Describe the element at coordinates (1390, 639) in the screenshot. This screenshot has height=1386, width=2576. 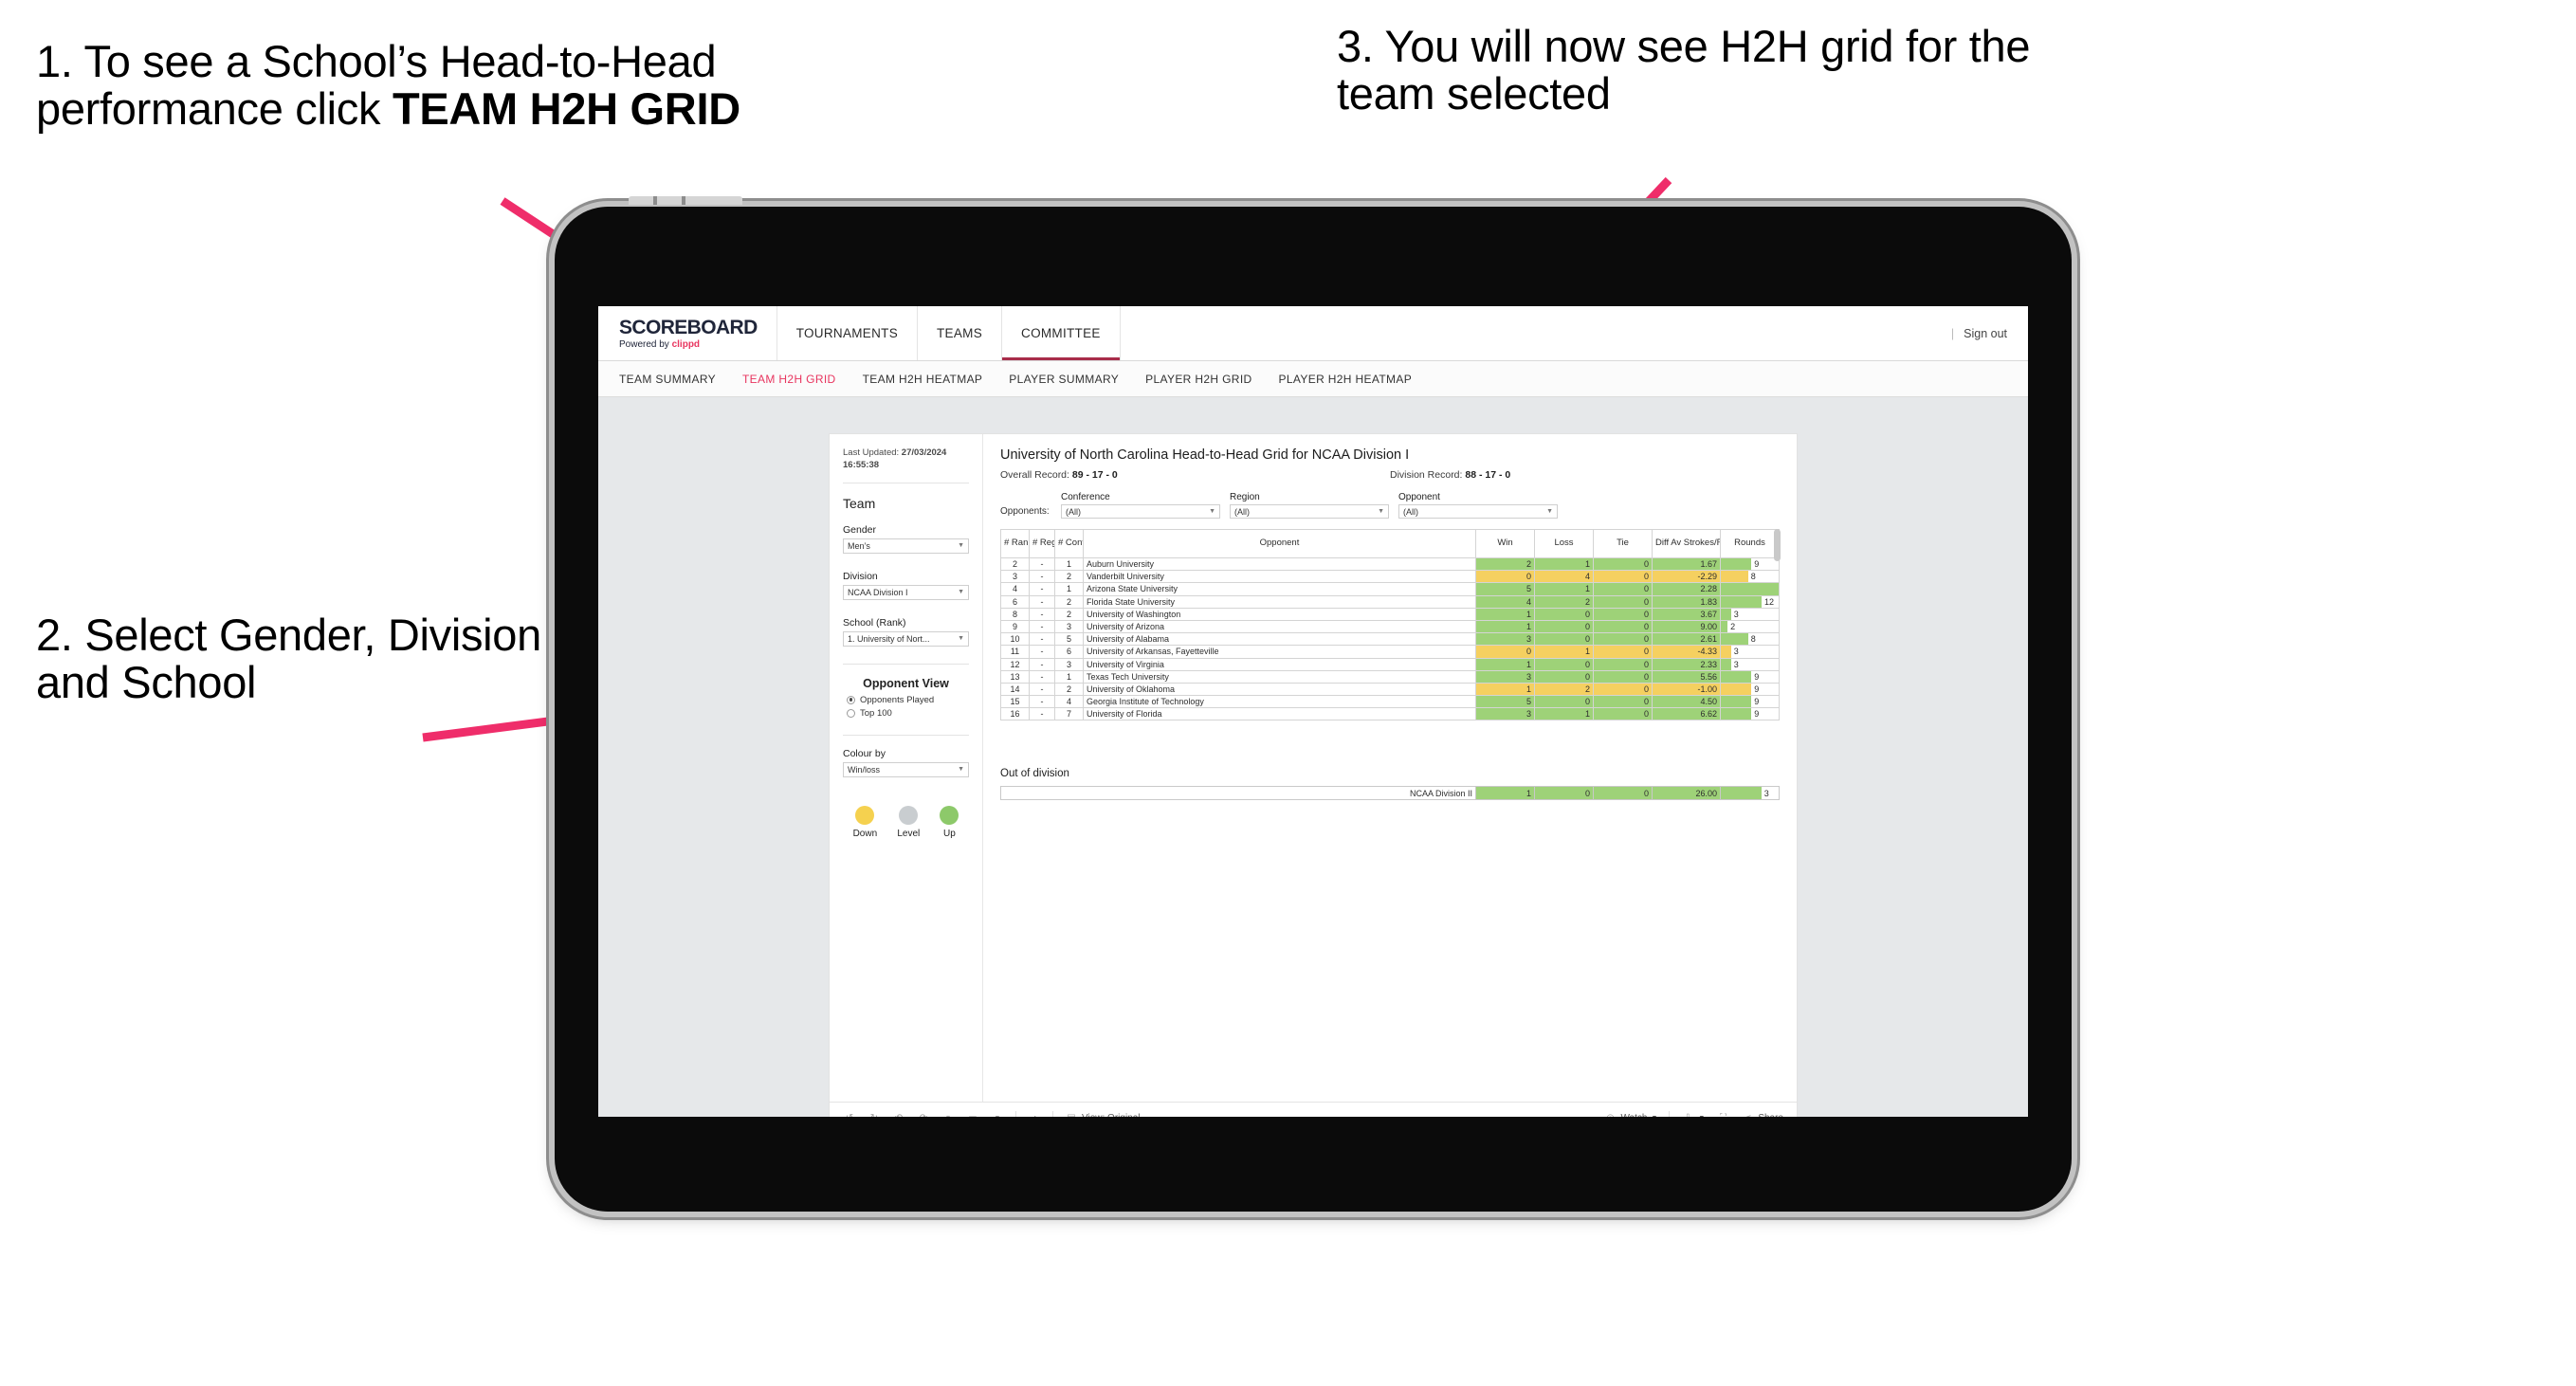
I see `table-row: 10-5 University of Alabama 3 0 0 2.61 8` at that location.